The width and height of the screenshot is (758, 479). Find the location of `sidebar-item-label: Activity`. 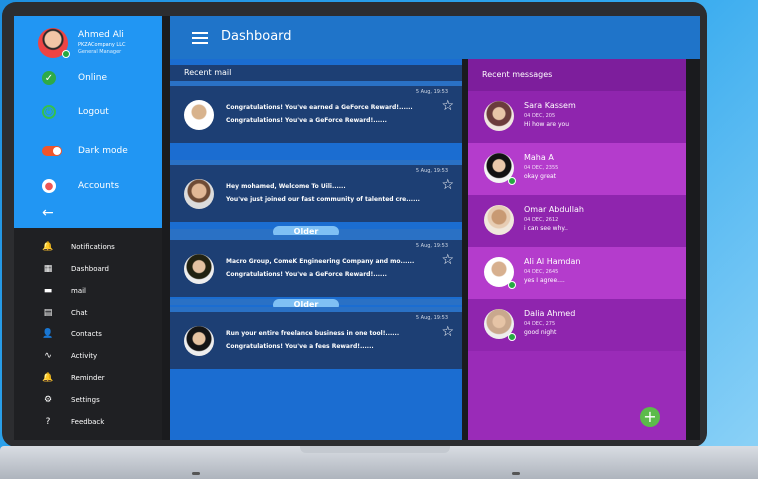

sidebar-item-label: Activity is located at coordinates (84, 356).